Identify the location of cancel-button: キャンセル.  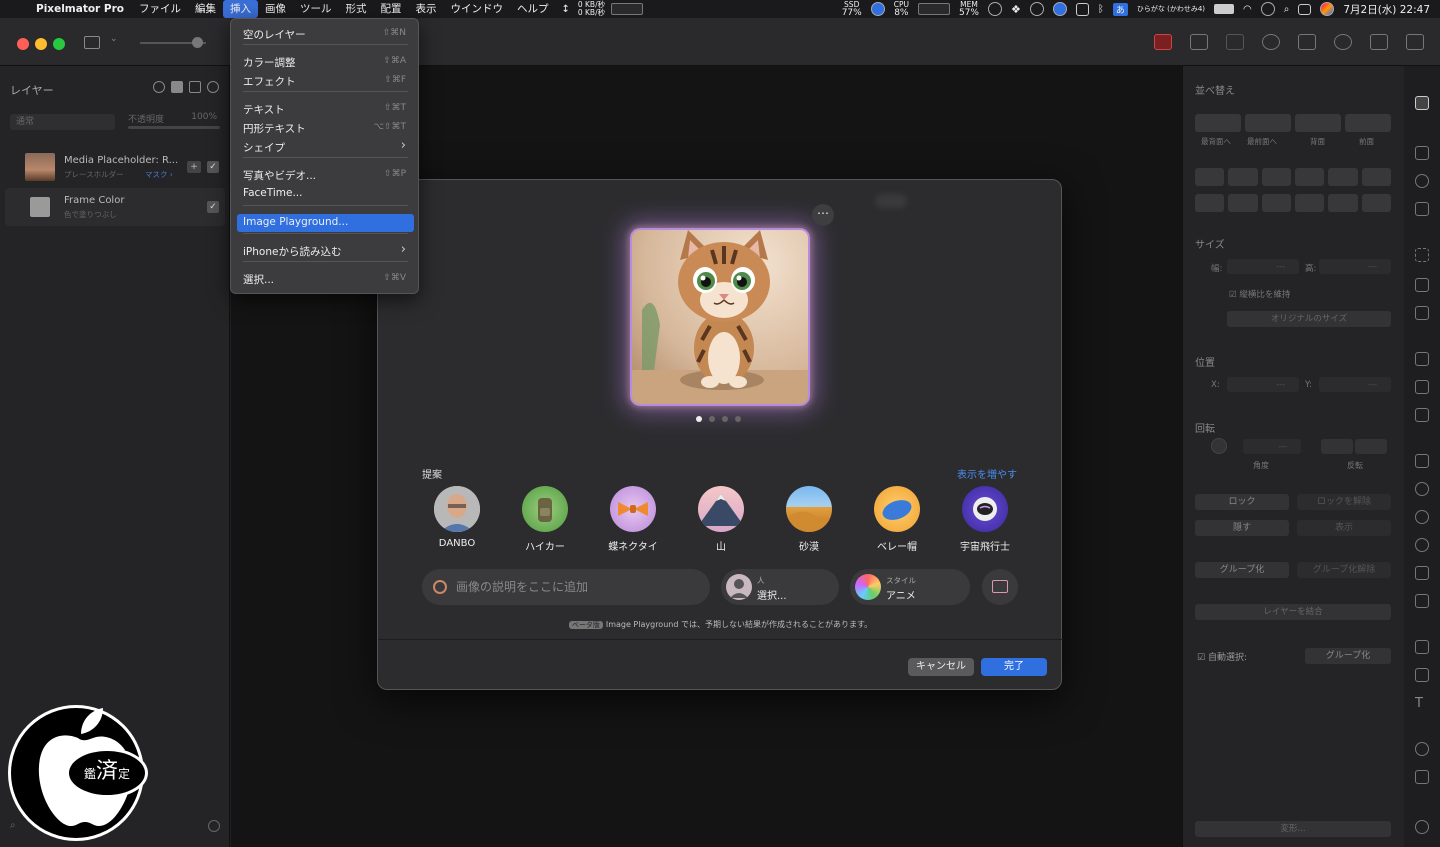
(941, 667).